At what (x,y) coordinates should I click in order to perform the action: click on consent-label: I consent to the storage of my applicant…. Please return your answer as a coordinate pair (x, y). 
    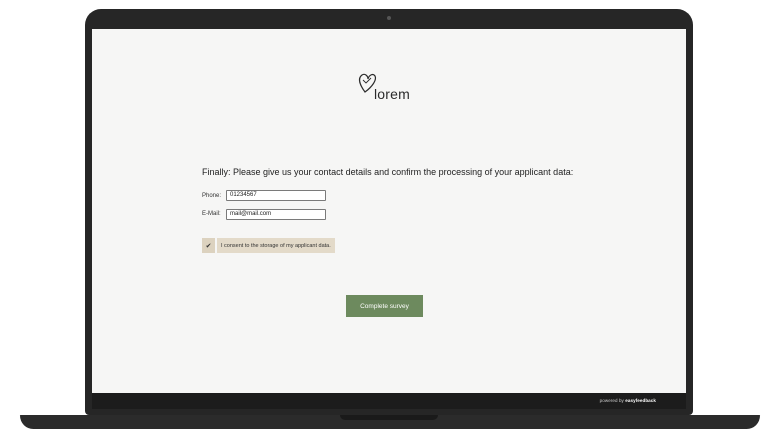
    Looking at the image, I should click on (276, 245).